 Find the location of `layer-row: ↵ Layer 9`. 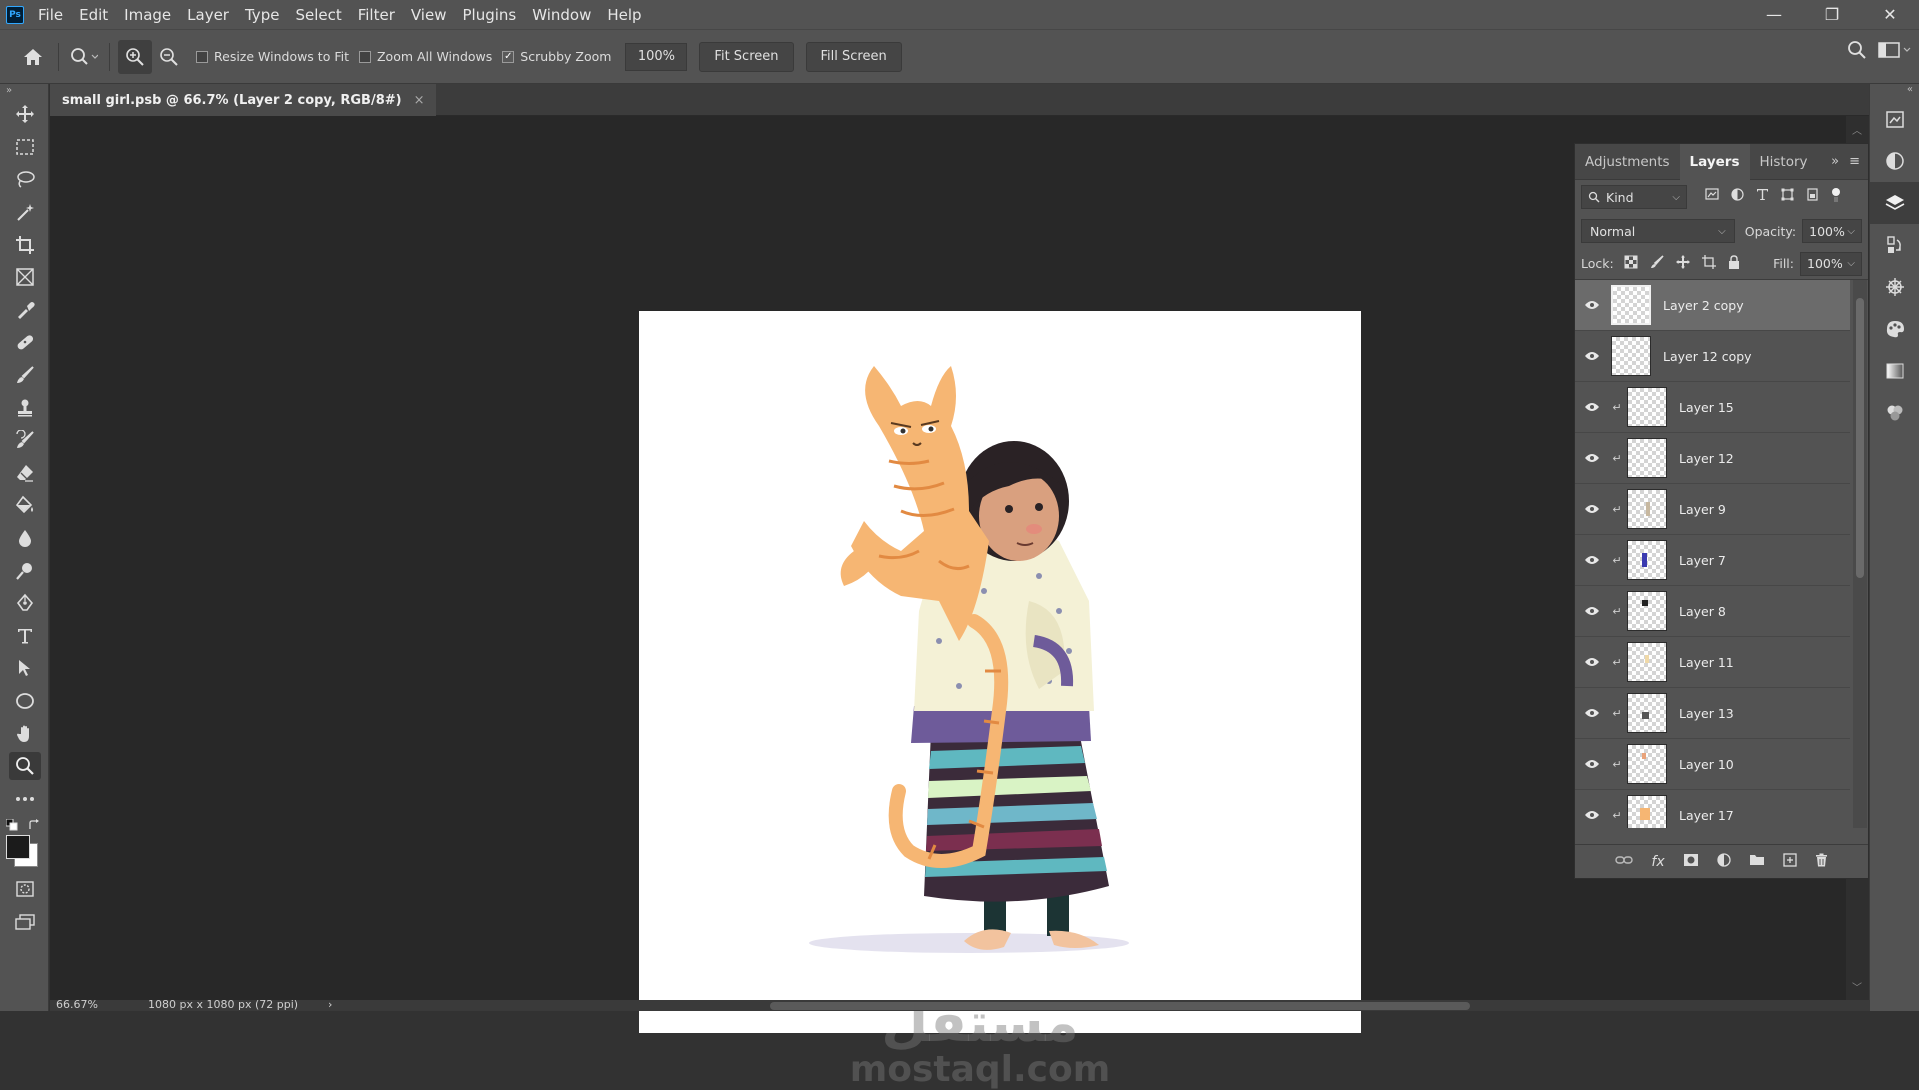

layer-row: ↵ Layer 9 is located at coordinates (1712, 509).